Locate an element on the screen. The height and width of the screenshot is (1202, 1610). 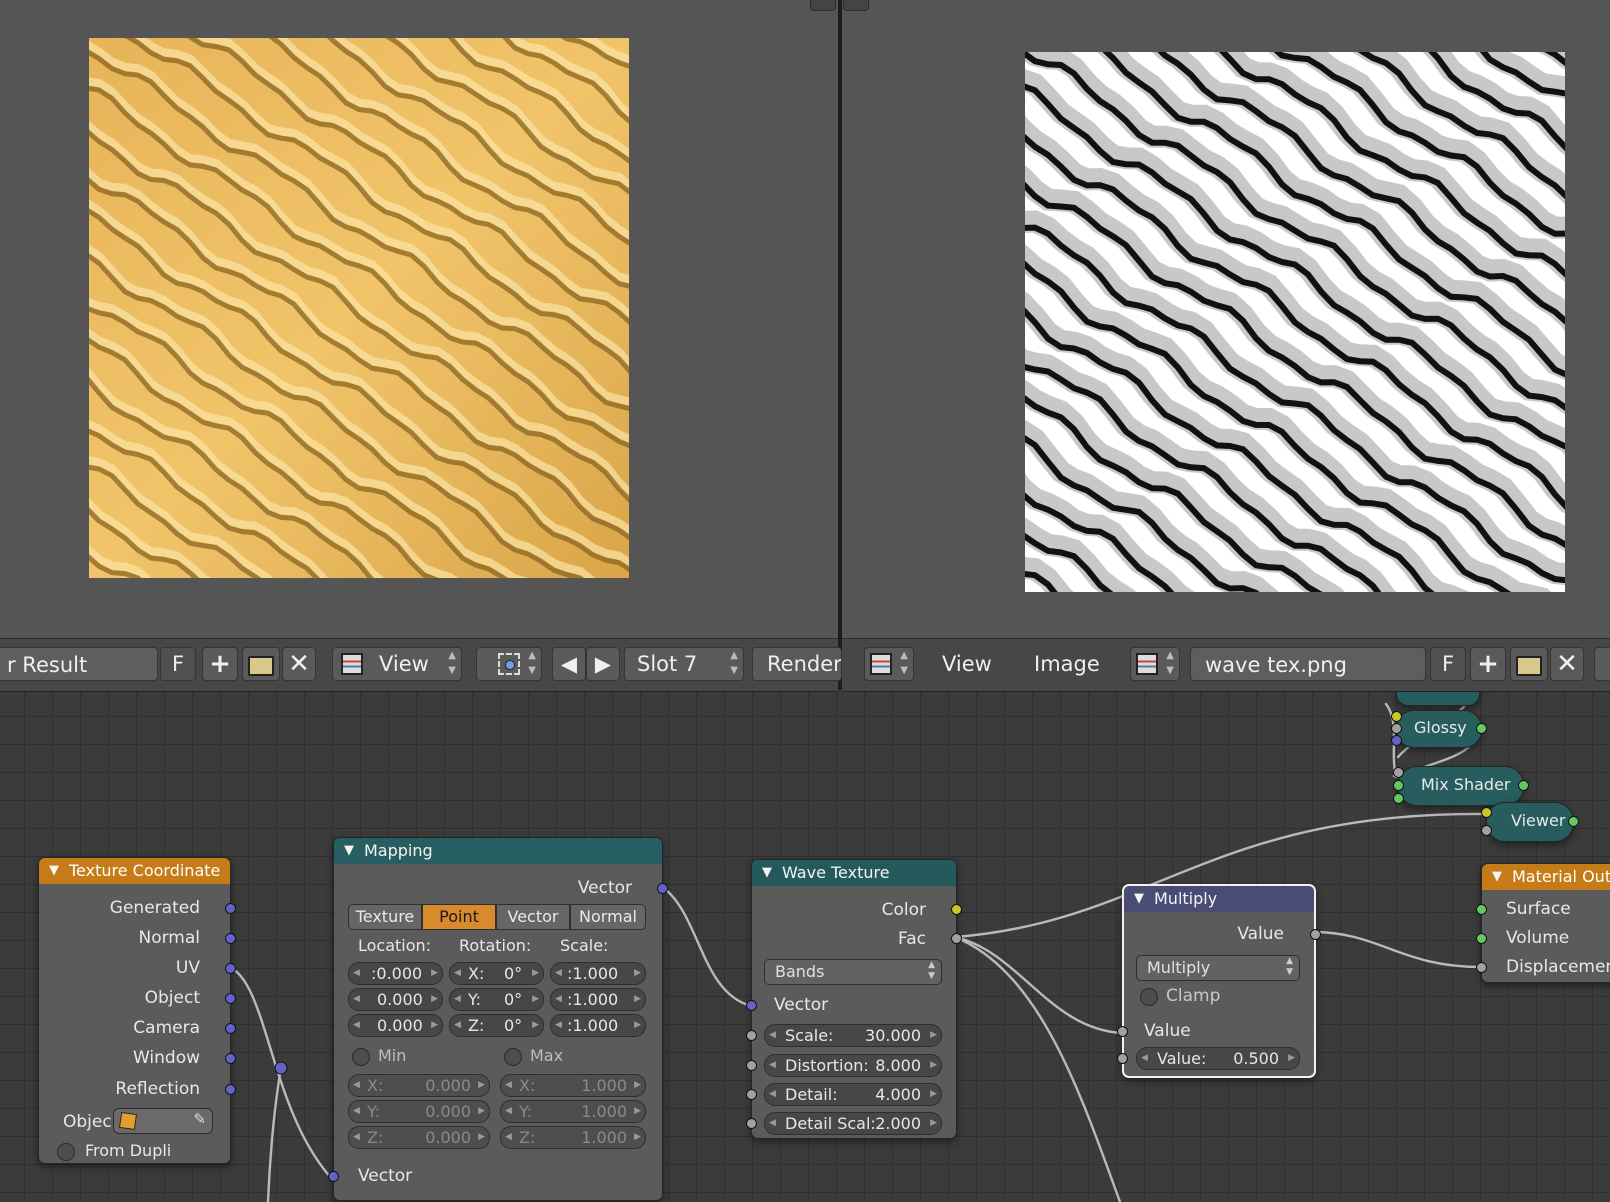
socket-vector-out is located at coordinates (662, 888).